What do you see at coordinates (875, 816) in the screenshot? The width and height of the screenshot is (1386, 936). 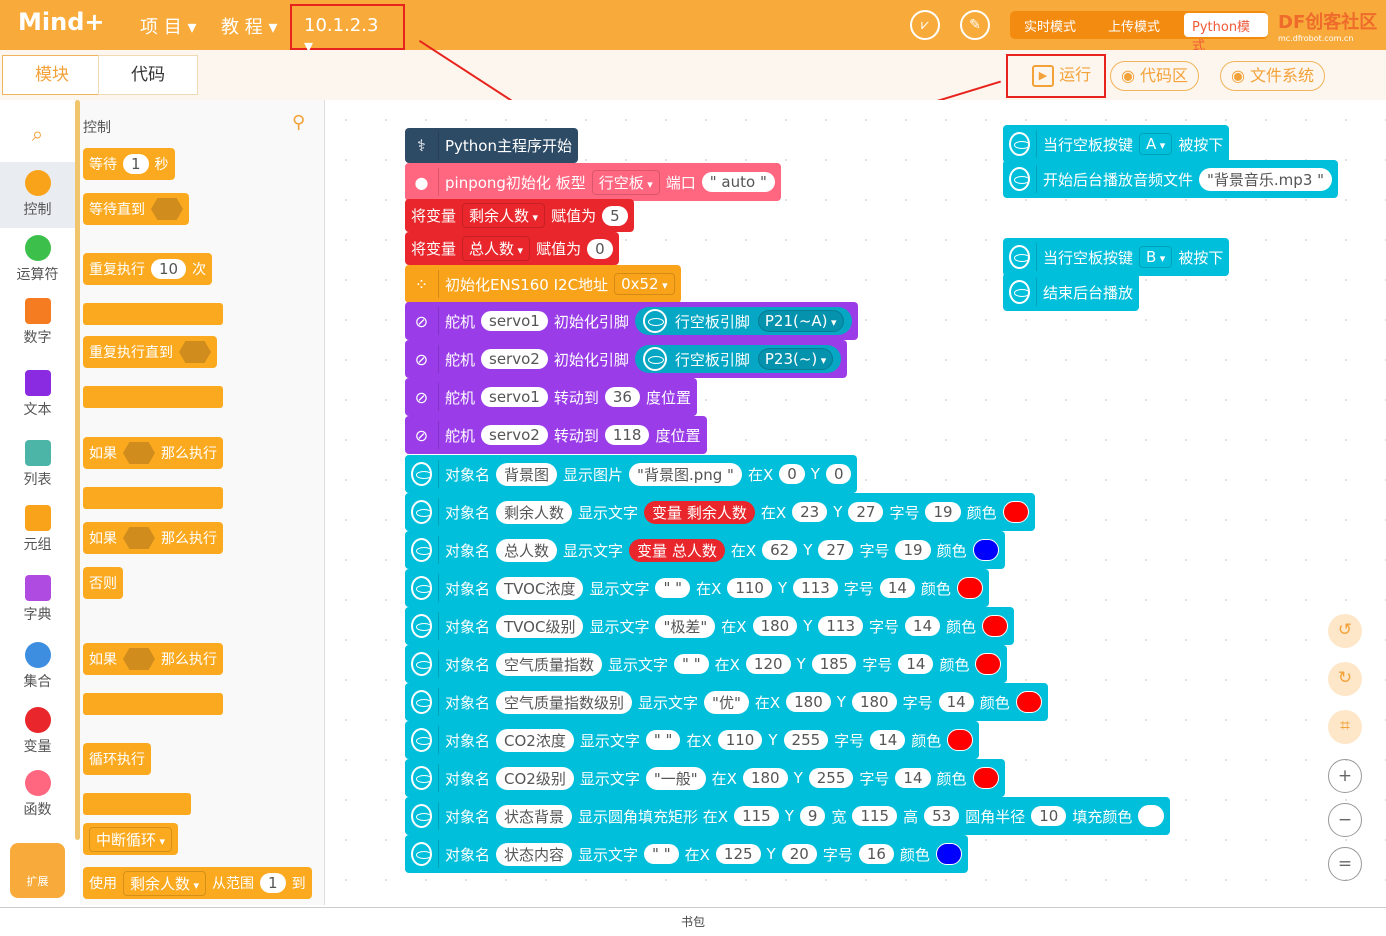 I see `block-input: 115` at bounding box center [875, 816].